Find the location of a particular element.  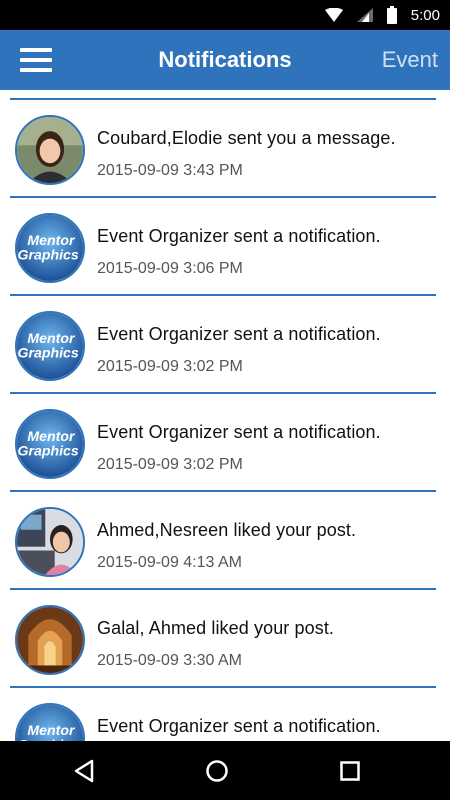

recents-icon is located at coordinates (350, 770).